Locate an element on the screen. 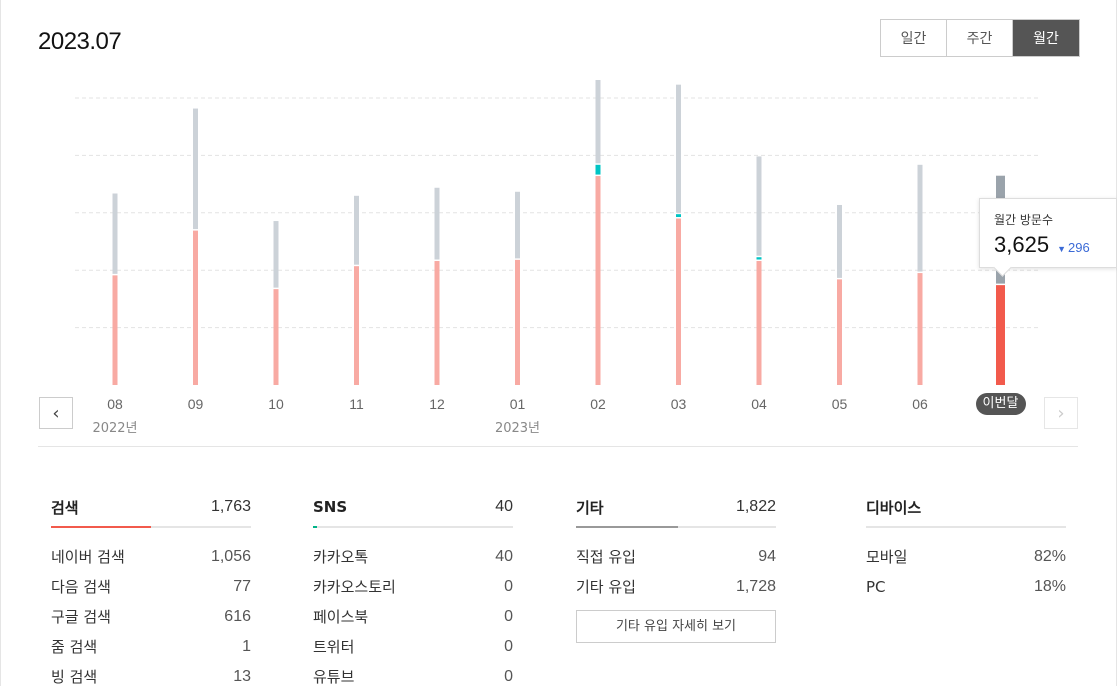 The width and height of the screenshot is (1117, 686). search-share-bar is located at coordinates (151, 527).